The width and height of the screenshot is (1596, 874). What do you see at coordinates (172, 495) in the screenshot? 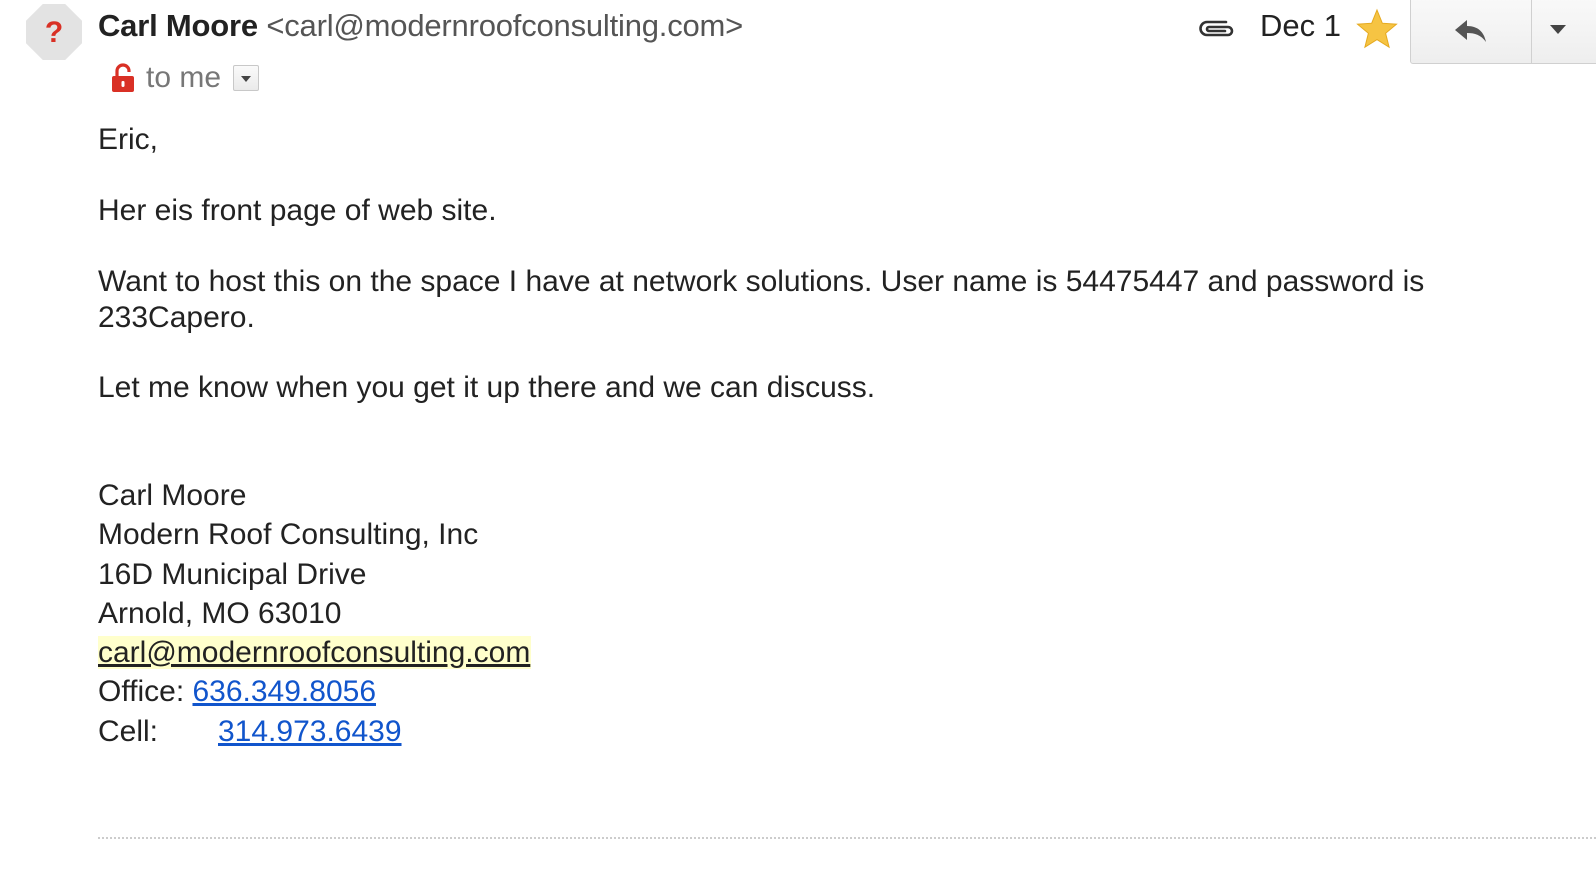
I see `signature-name: Carl Moore` at bounding box center [172, 495].